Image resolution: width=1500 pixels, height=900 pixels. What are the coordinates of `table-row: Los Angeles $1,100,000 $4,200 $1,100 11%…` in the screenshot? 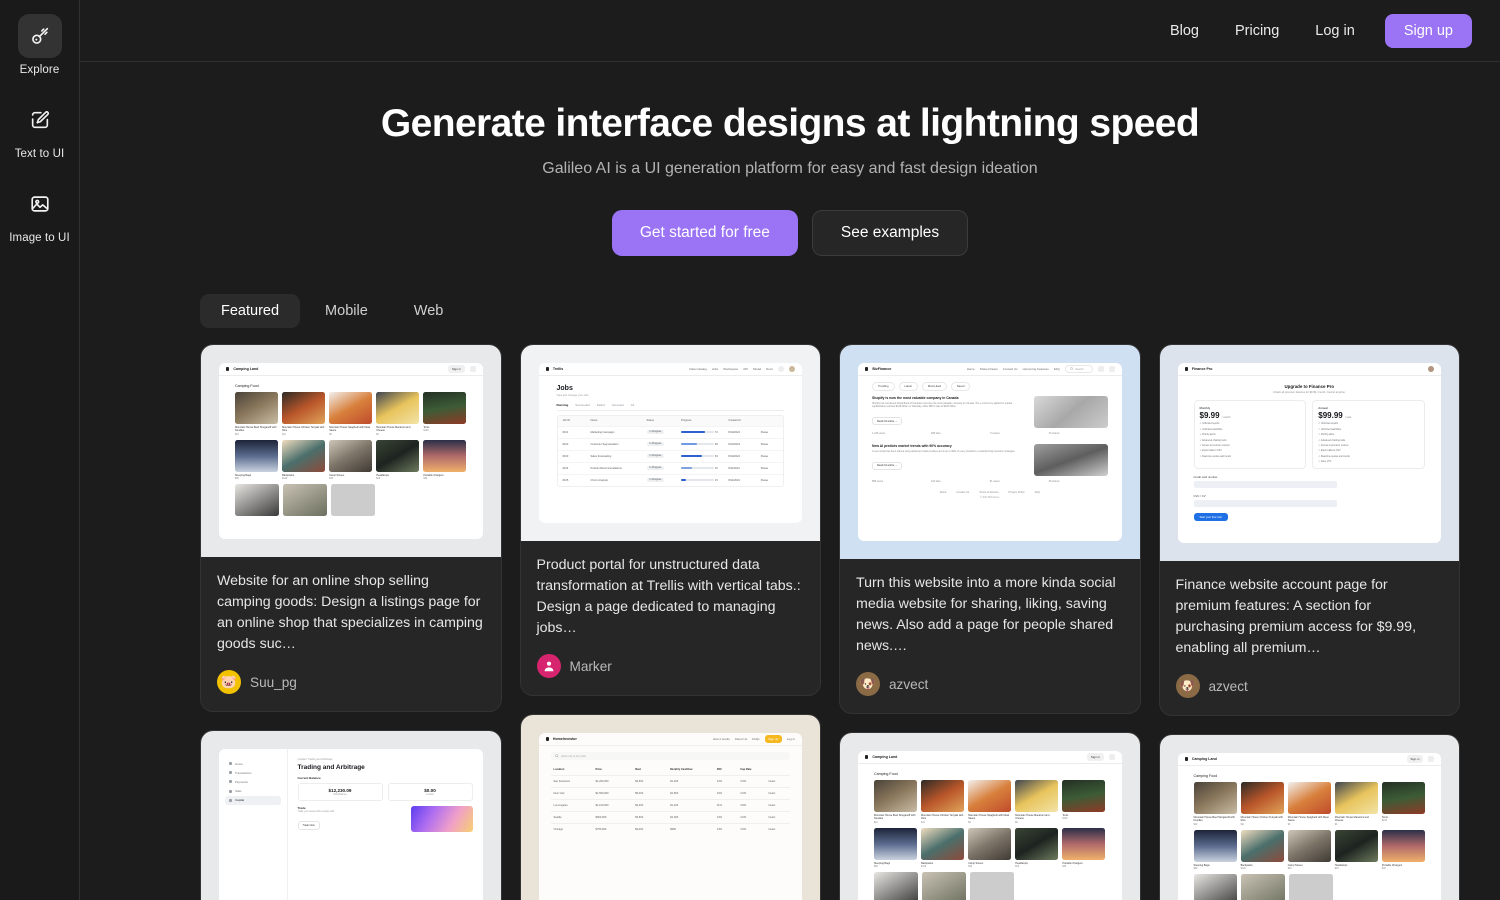 It's located at (670, 806).